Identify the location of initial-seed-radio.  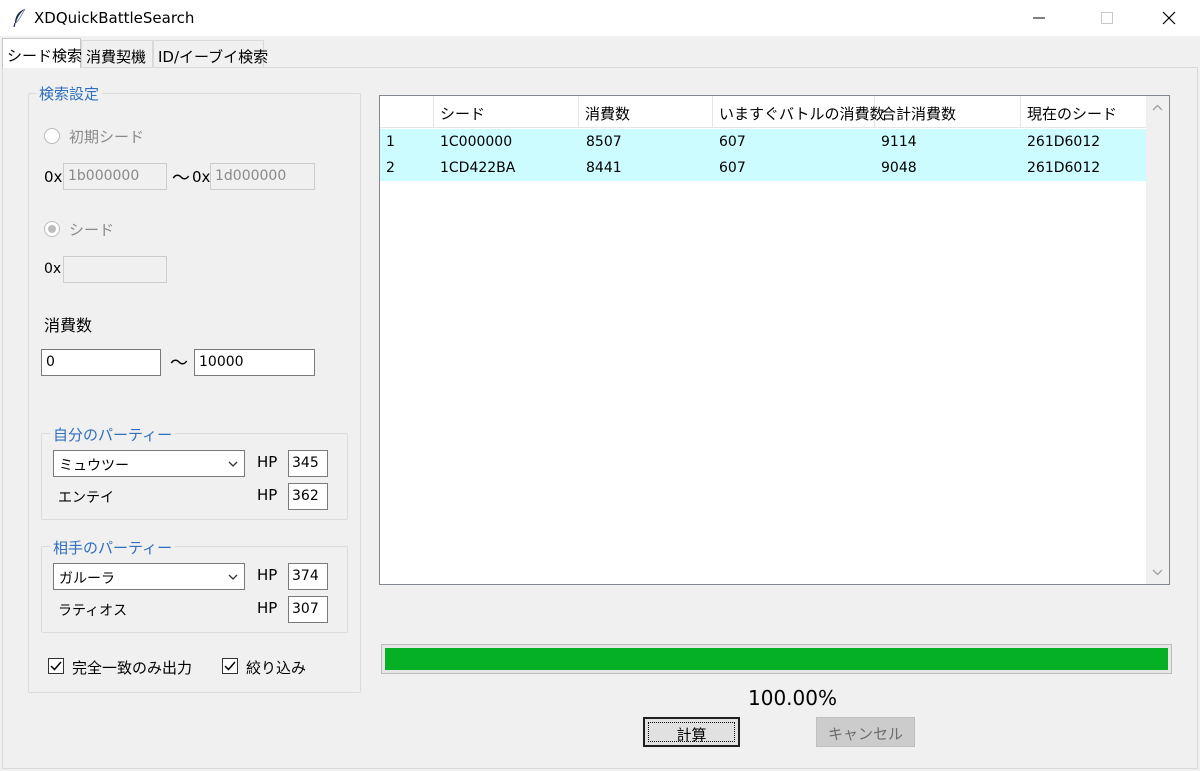
(52, 136).